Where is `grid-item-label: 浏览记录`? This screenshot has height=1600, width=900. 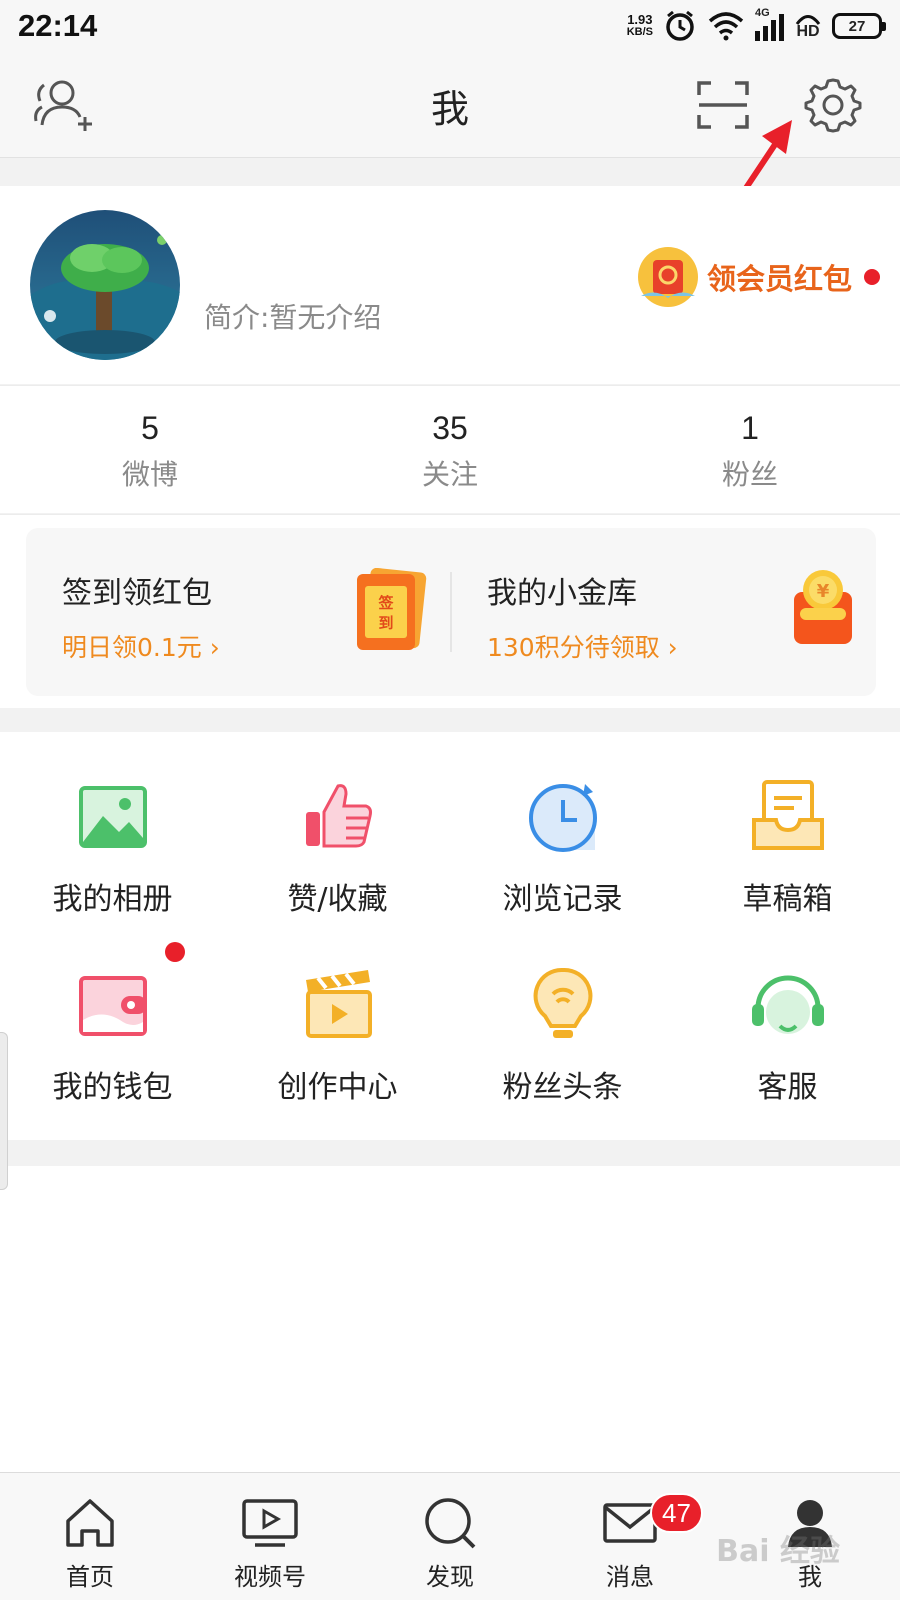 grid-item-label: 浏览记录 is located at coordinates (562, 899).